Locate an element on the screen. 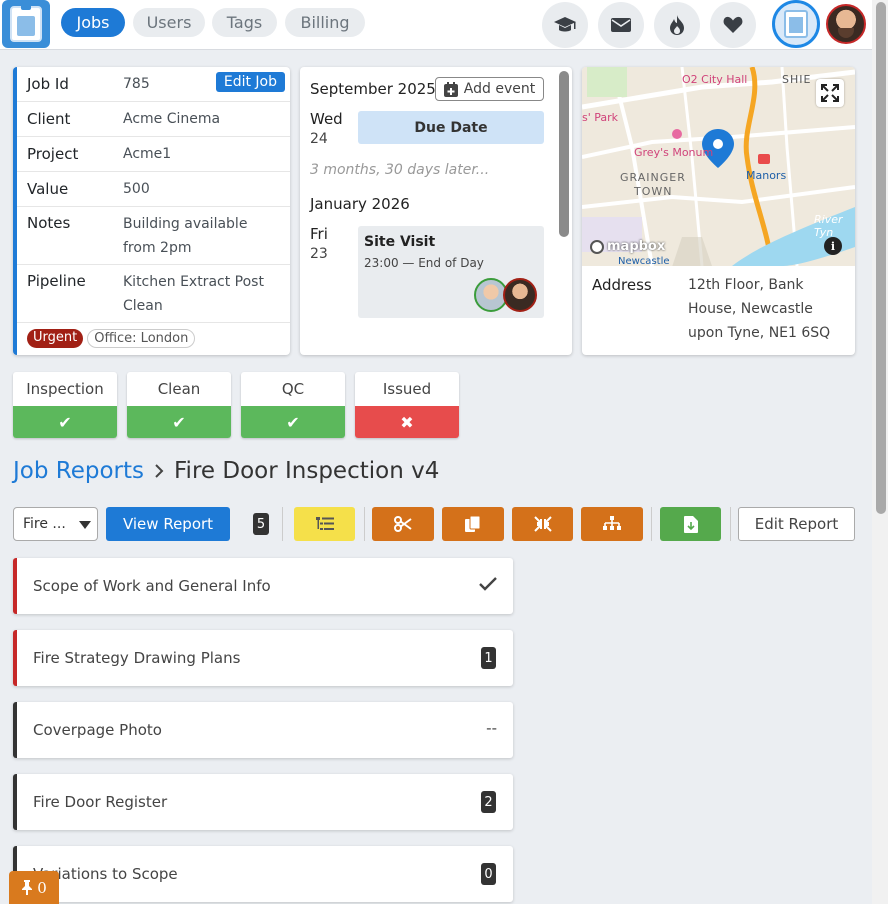 The width and height of the screenshot is (888, 904). section-item: Fire Door Register 2 is located at coordinates (263, 802).